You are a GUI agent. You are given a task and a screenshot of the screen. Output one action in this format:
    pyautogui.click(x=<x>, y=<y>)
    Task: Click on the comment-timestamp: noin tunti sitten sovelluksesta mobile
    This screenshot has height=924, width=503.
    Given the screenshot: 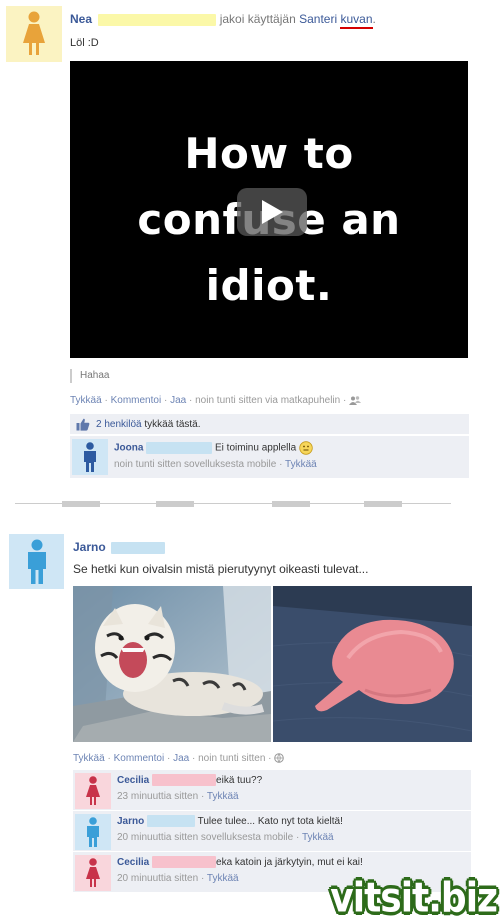 What is the action you would take?
    pyautogui.click(x=195, y=464)
    